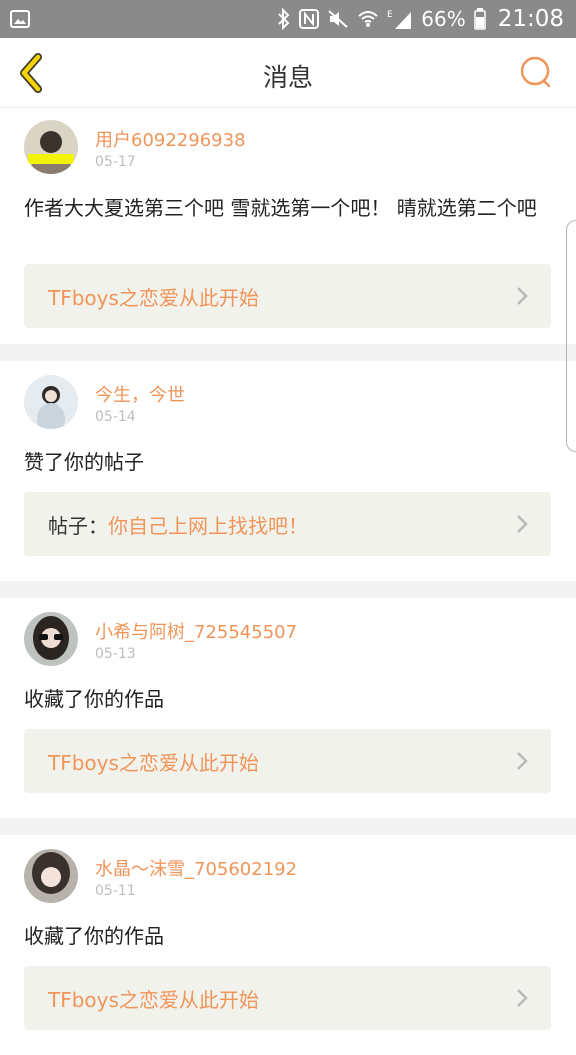  I want to click on card-prefix: 帖子：, so click(78, 525).